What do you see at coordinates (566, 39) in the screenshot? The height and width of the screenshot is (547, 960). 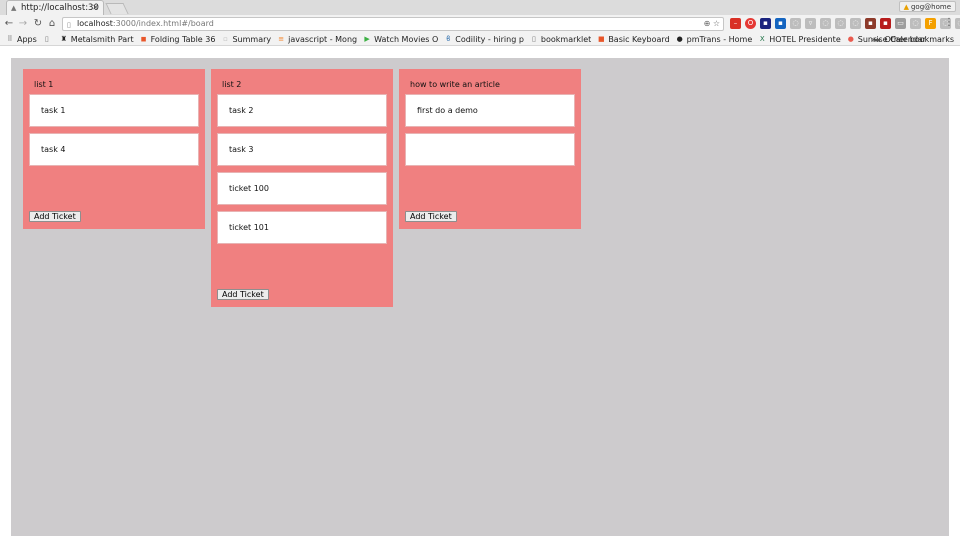 I see `bookmark-label: bookmarklet` at bounding box center [566, 39].